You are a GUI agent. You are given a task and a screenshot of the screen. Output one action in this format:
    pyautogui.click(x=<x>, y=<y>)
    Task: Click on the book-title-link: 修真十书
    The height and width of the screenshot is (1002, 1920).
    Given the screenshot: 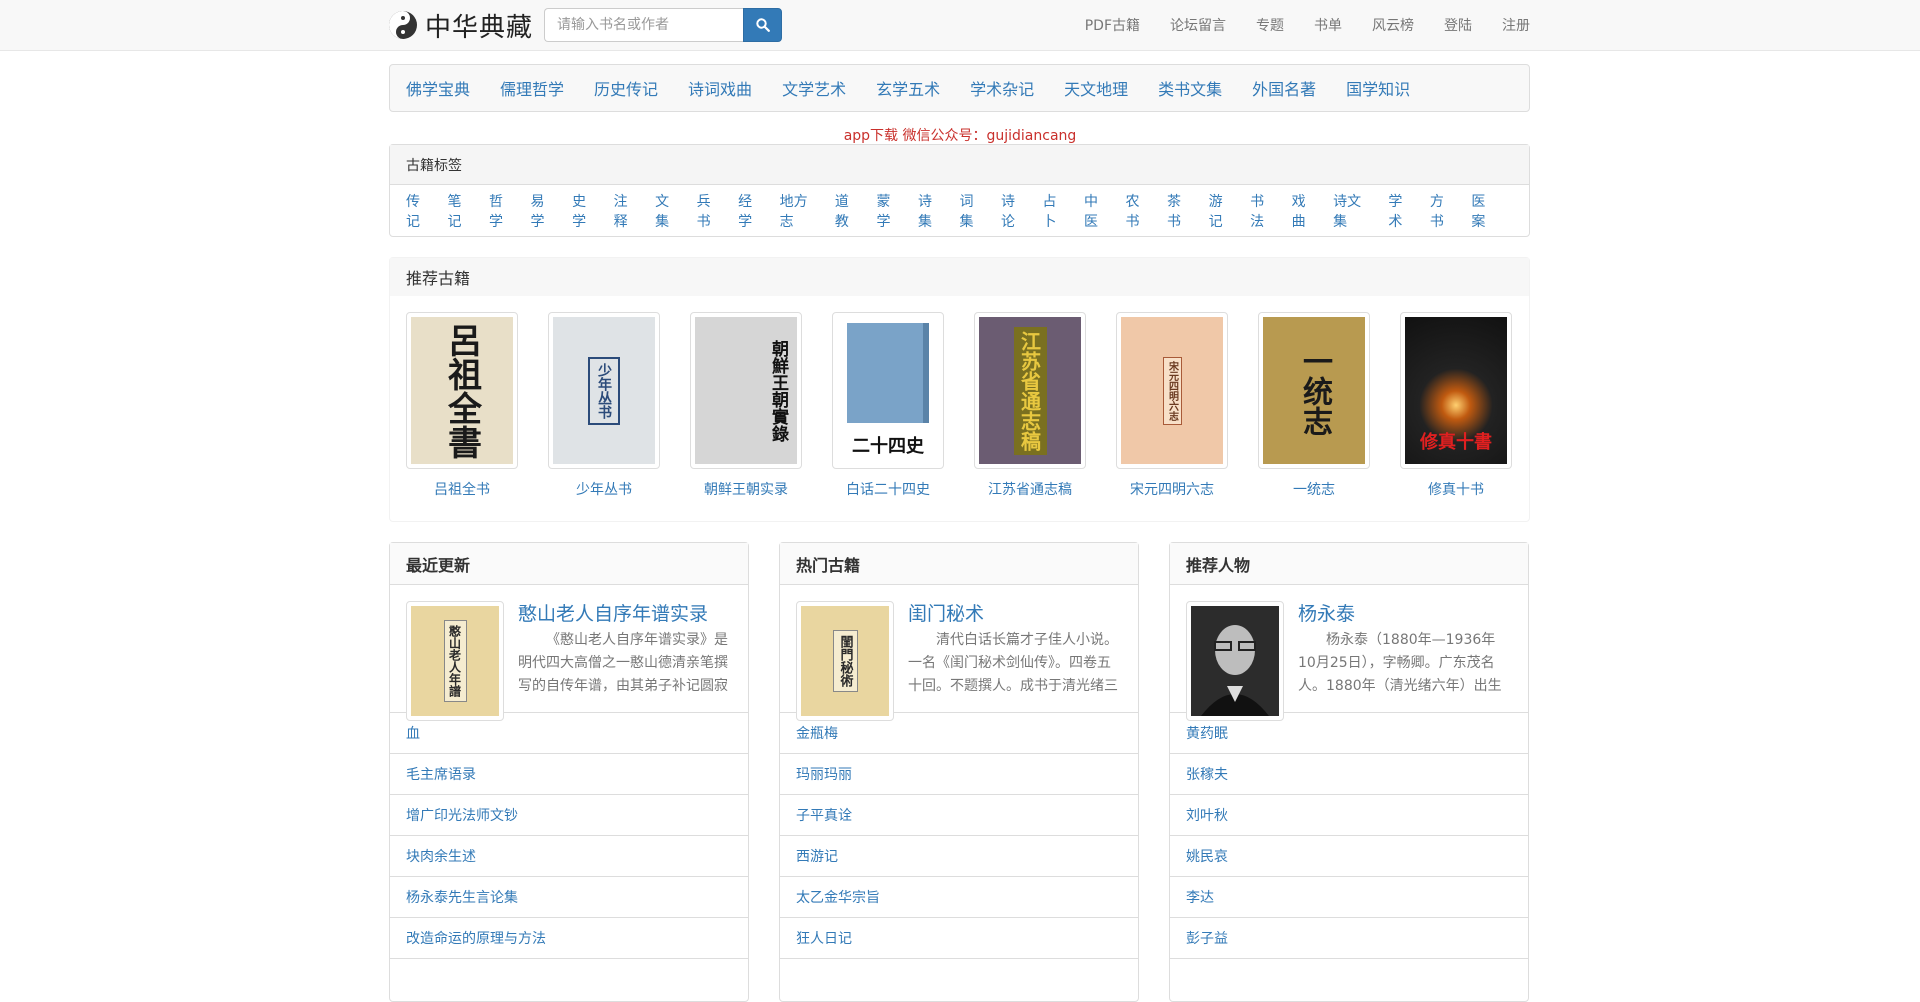 What is the action you would take?
    pyautogui.click(x=1456, y=489)
    